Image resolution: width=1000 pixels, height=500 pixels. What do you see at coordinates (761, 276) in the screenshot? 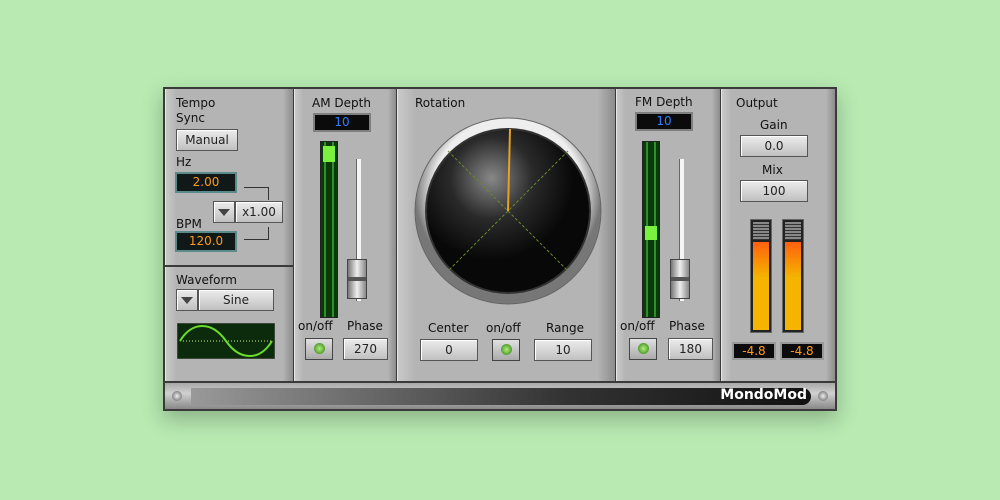
I see `left-output-meter` at bounding box center [761, 276].